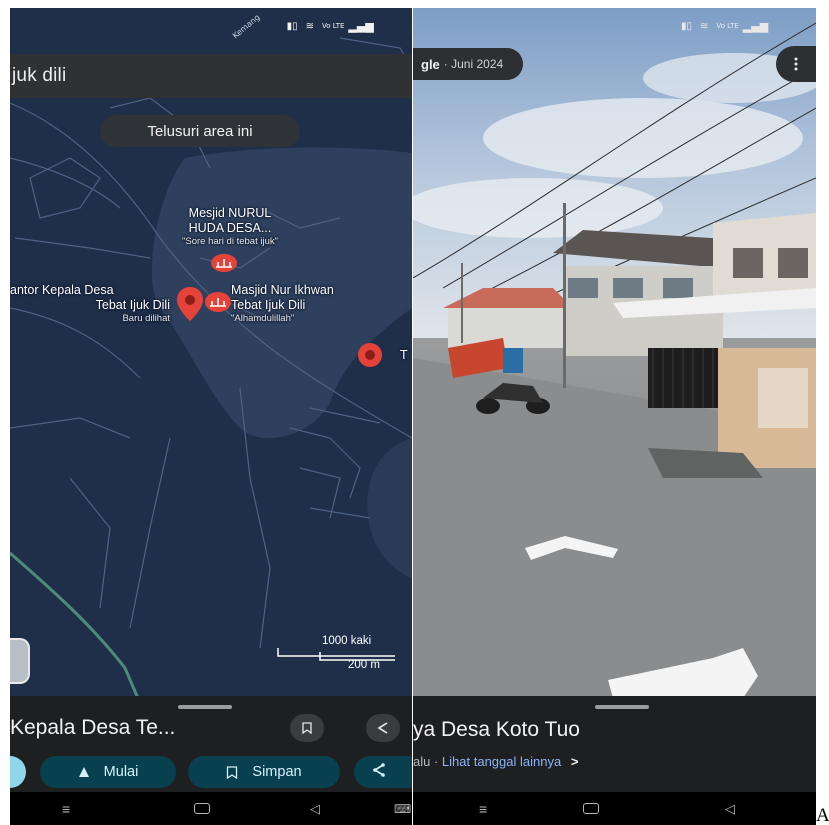 The height and width of the screenshot is (825, 829). What do you see at coordinates (574, 761) in the screenshot?
I see `chevron-right-icon: >` at bounding box center [574, 761].